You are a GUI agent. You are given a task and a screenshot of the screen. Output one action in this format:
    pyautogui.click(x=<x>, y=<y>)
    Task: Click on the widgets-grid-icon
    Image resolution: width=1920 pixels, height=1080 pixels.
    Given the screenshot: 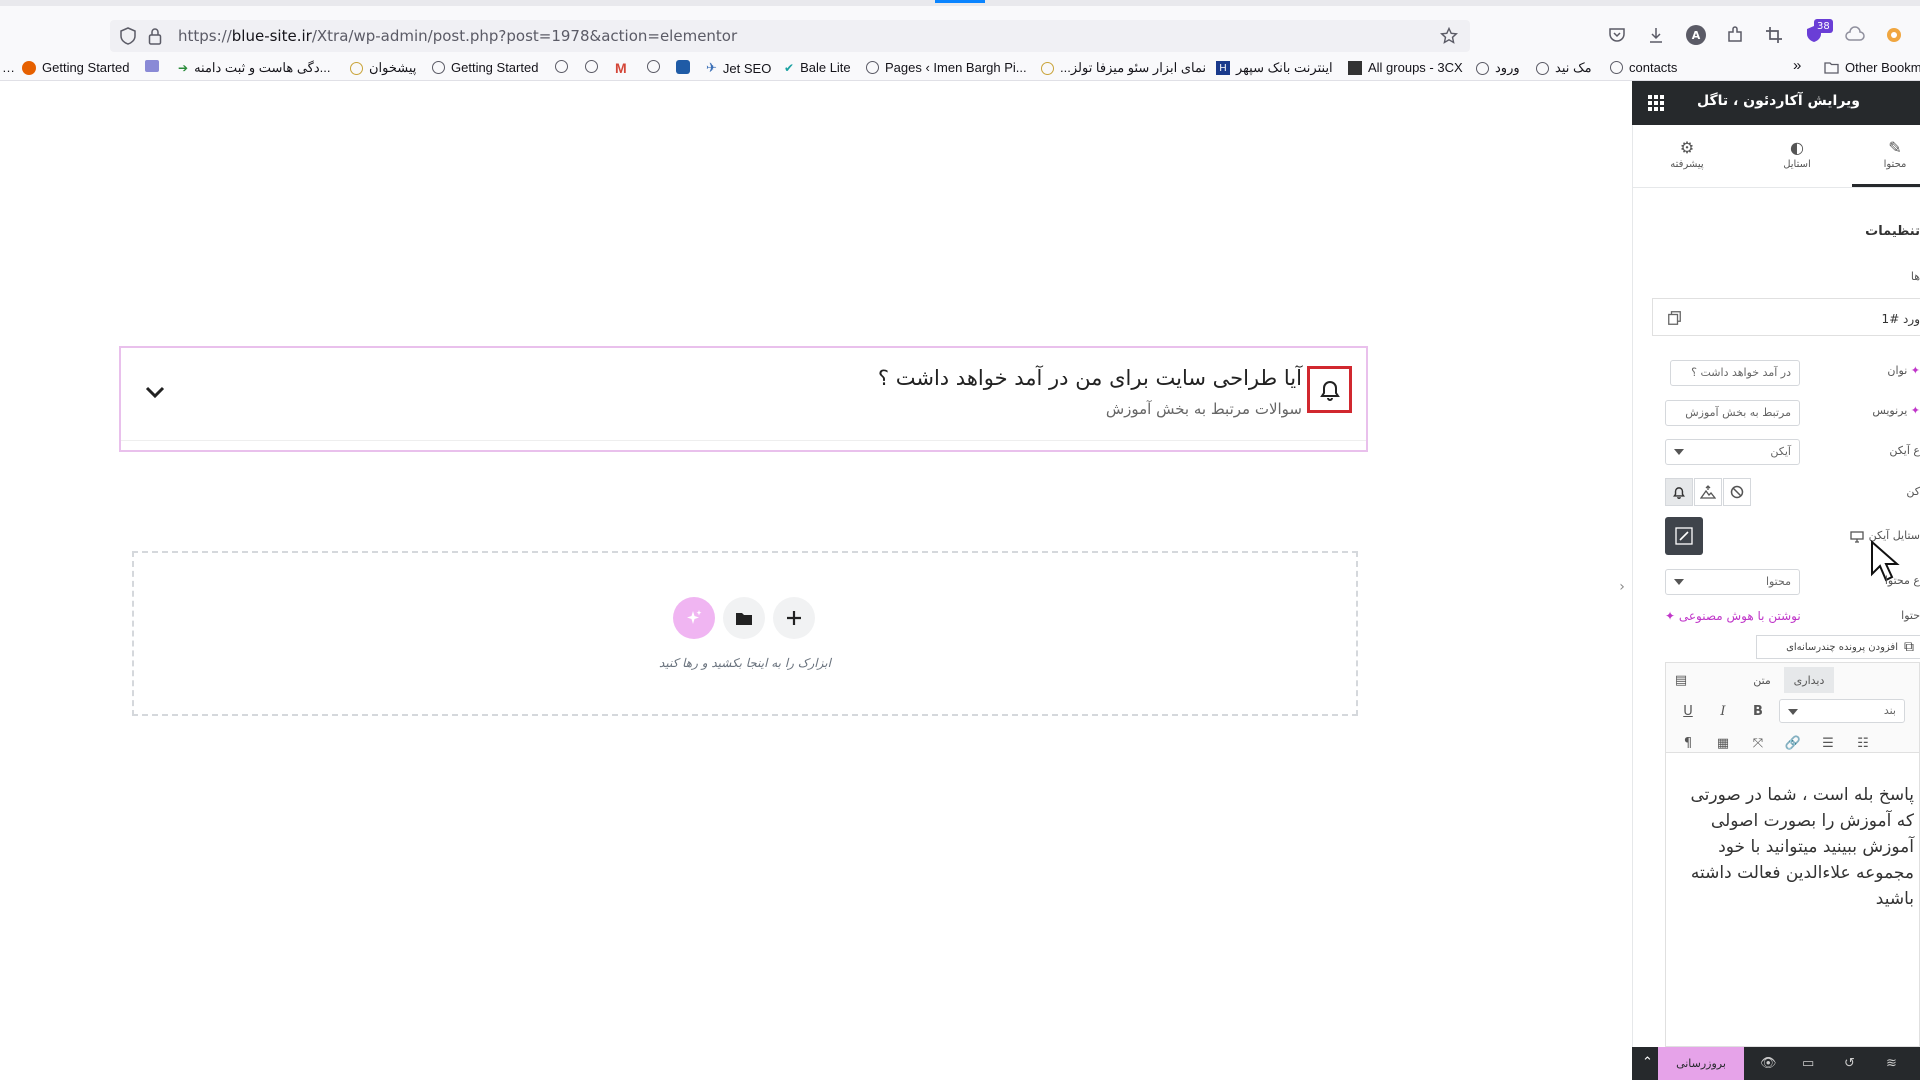 What is the action you would take?
    pyautogui.click(x=1656, y=105)
    